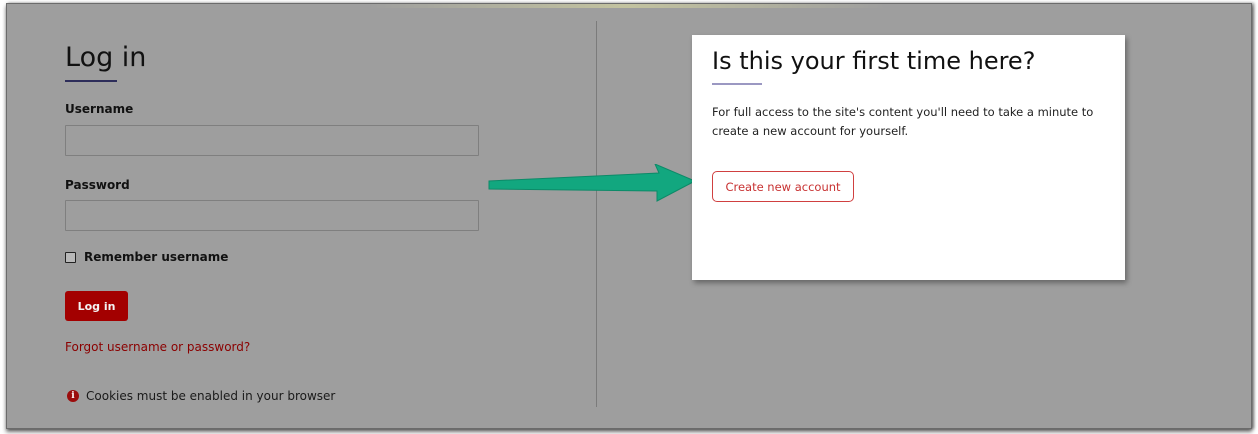 This screenshot has width=1258, height=434. What do you see at coordinates (874, 61) in the screenshot?
I see `signup-title: Is this your first time here?` at bounding box center [874, 61].